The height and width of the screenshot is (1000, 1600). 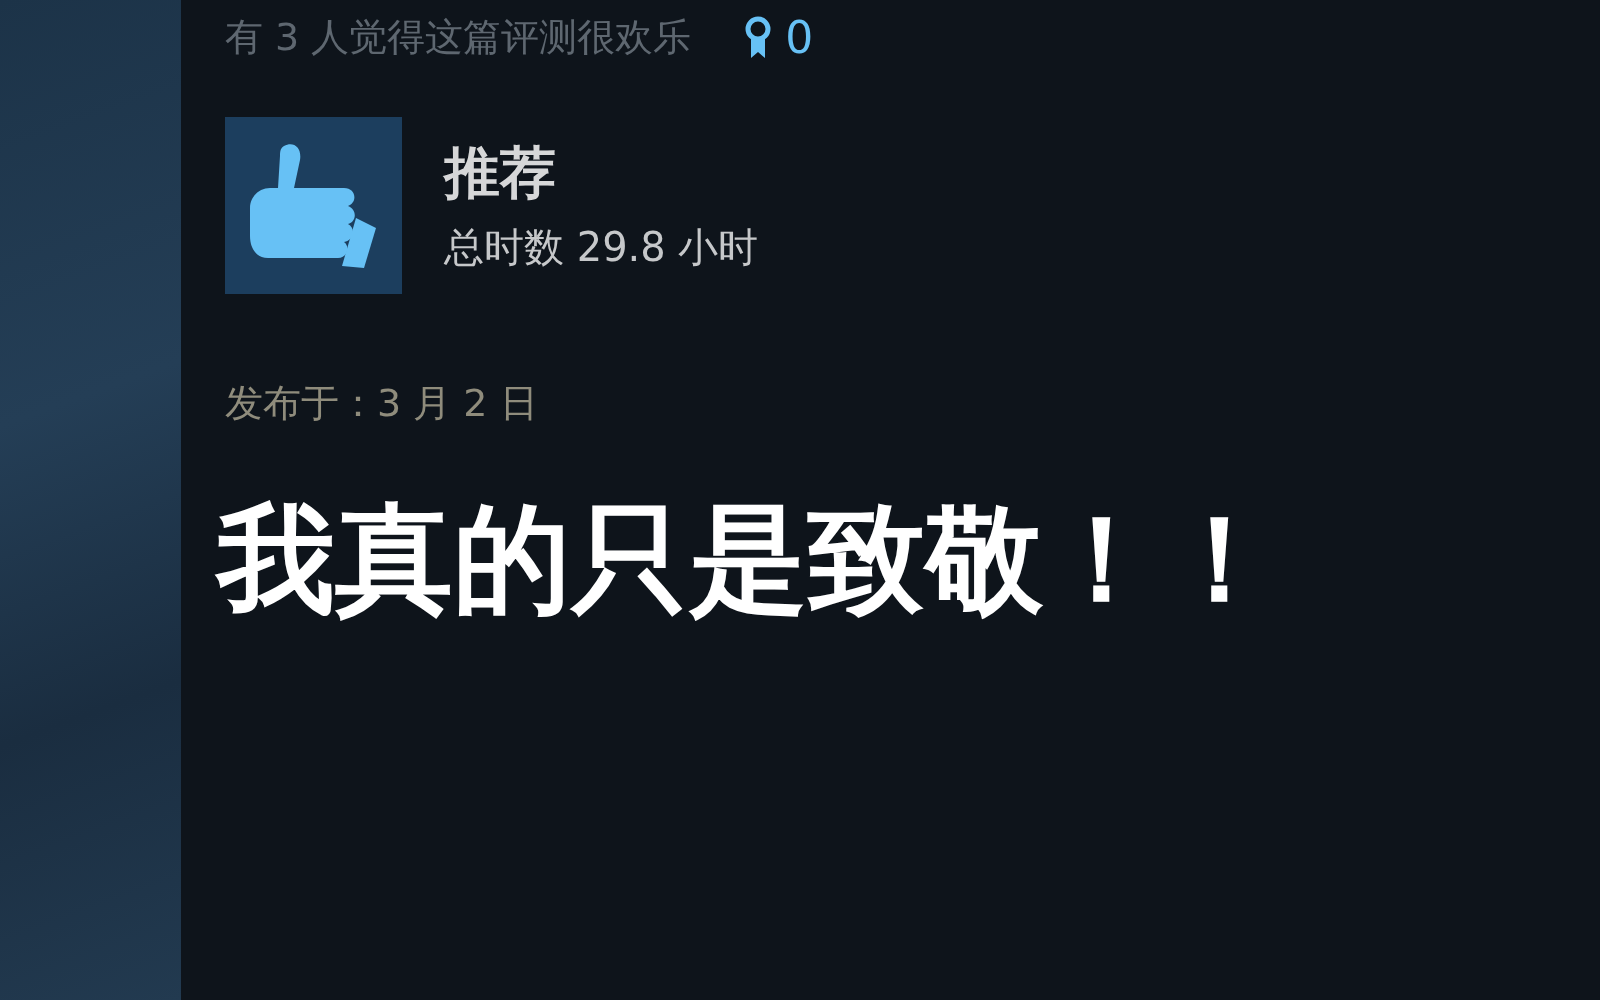 I want to click on award-count: 0, so click(x=799, y=37).